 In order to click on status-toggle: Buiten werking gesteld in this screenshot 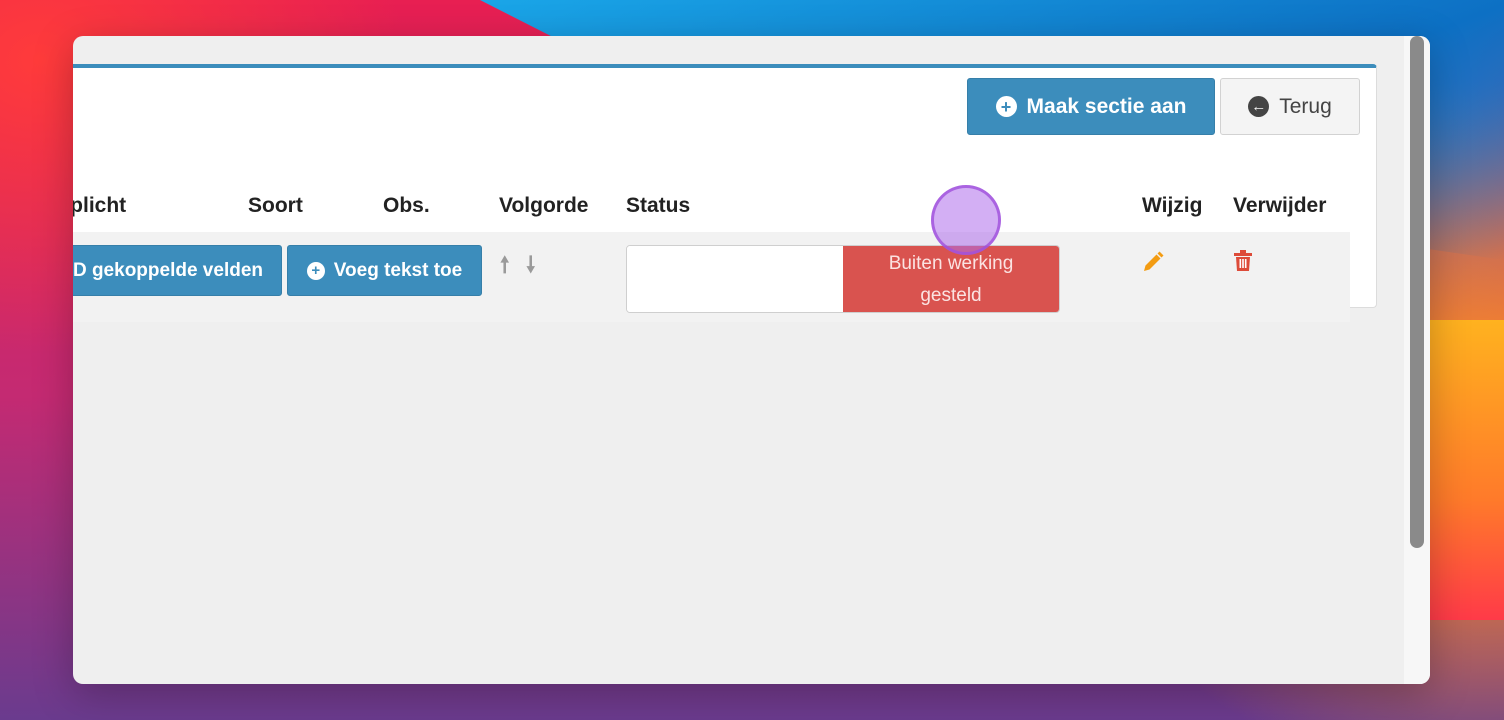, I will do `click(843, 279)`.